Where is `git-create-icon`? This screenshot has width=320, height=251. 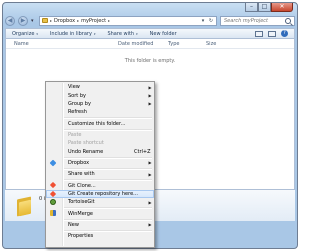 git-create-icon is located at coordinates (53, 193).